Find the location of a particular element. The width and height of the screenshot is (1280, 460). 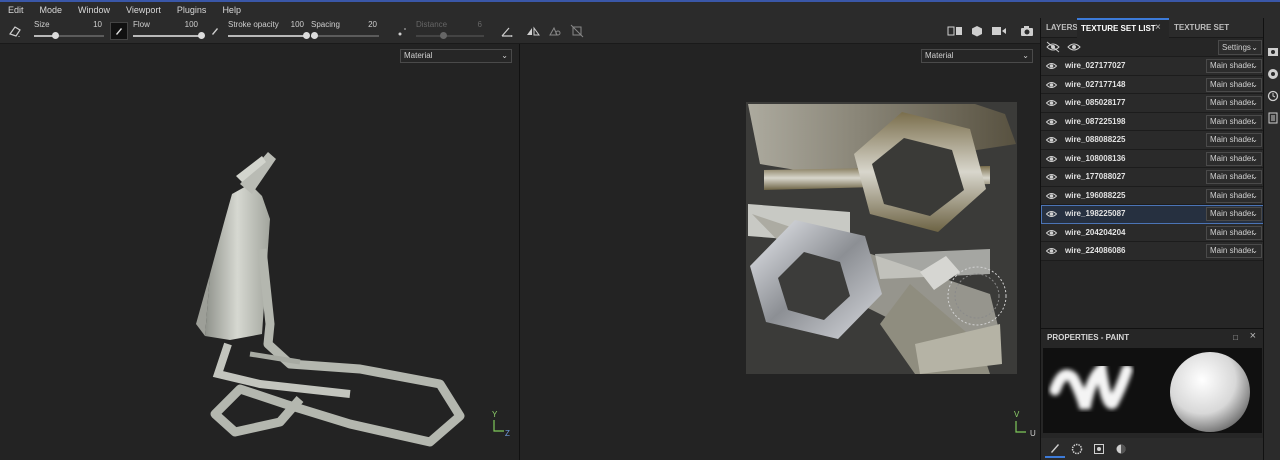

texture-set-row: wire_204204204 Main shader ⌄ is located at coordinates (1152, 232).